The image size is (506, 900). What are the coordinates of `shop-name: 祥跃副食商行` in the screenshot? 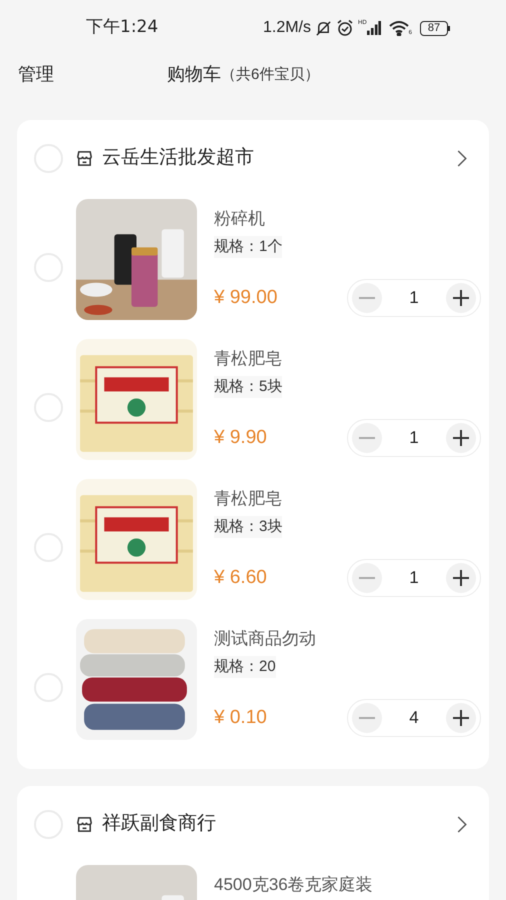 It's located at (279, 824).